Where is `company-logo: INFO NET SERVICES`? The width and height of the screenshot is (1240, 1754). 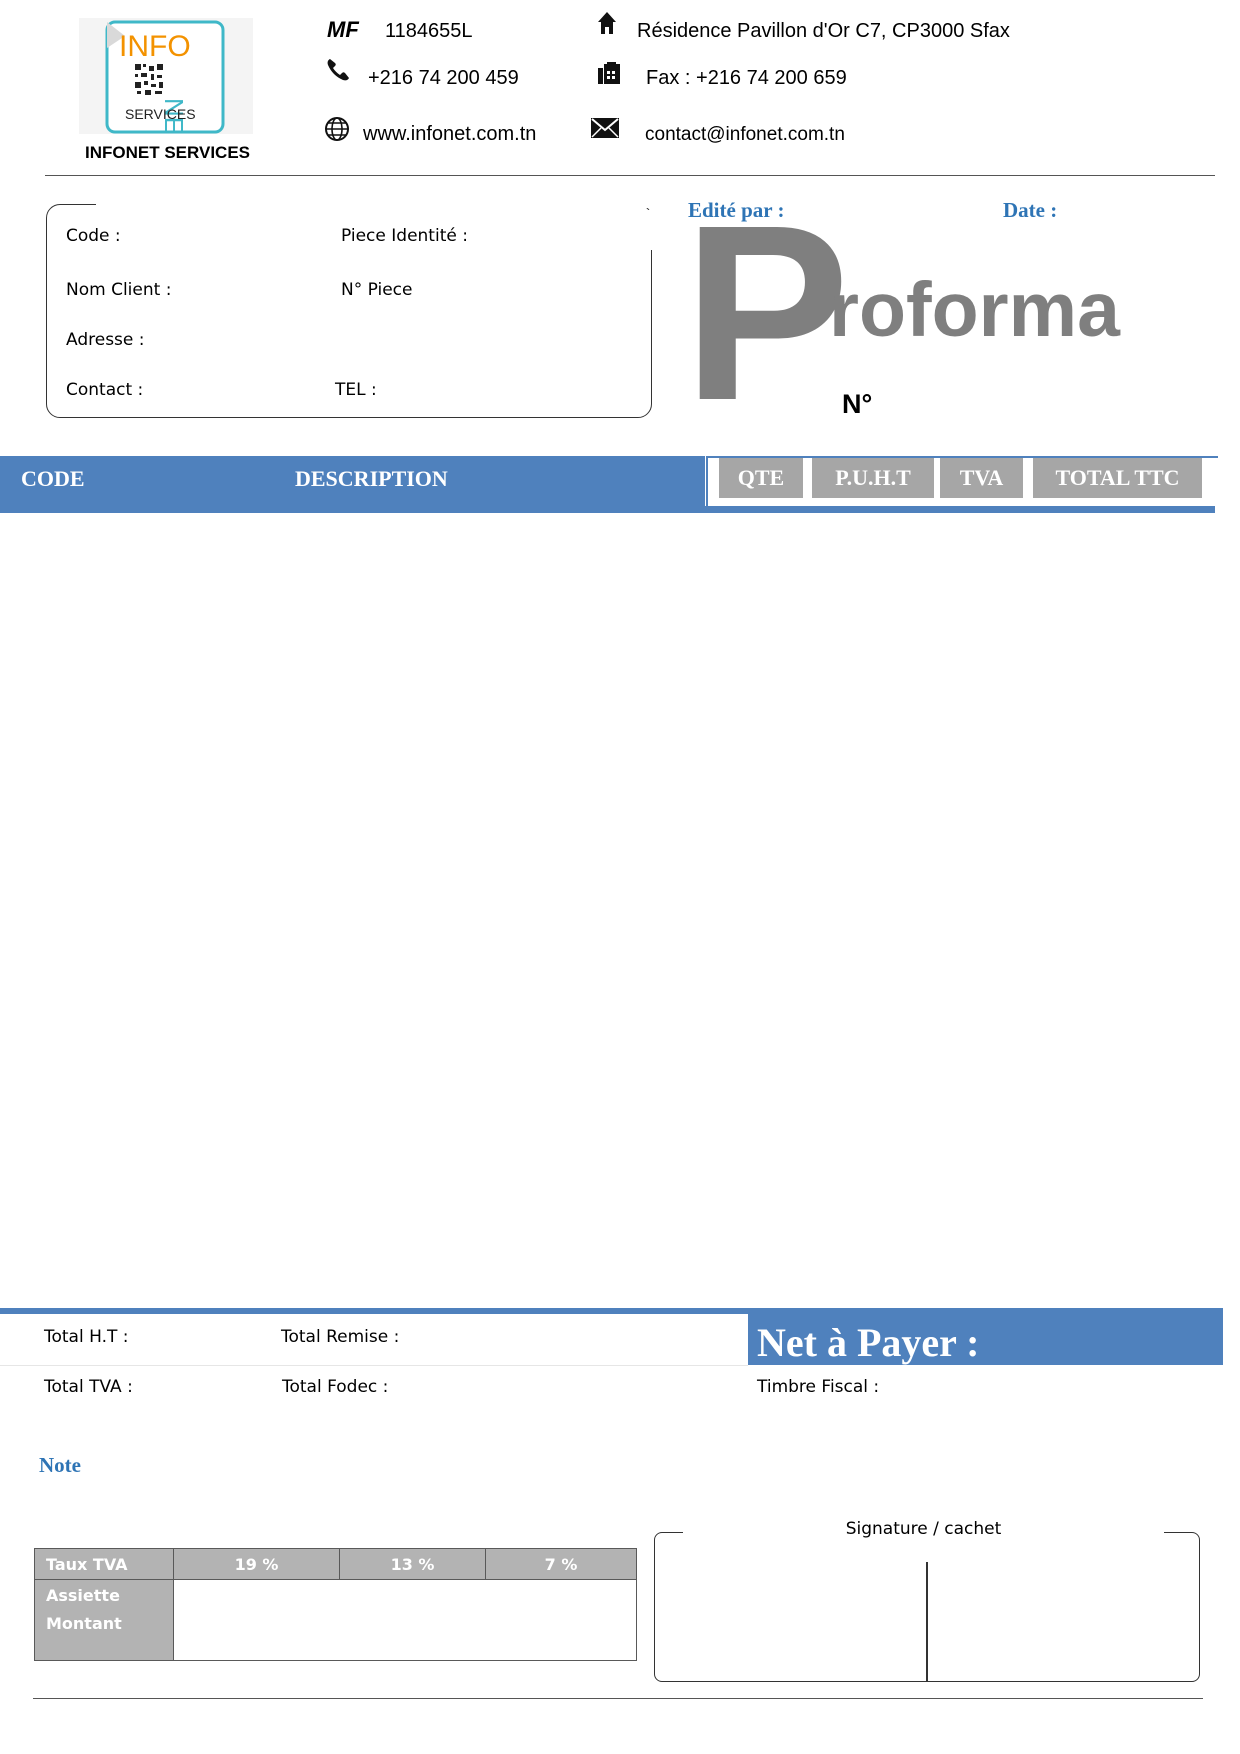
company-logo: INFO NET SERVICES is located at coordinates (166, 76).